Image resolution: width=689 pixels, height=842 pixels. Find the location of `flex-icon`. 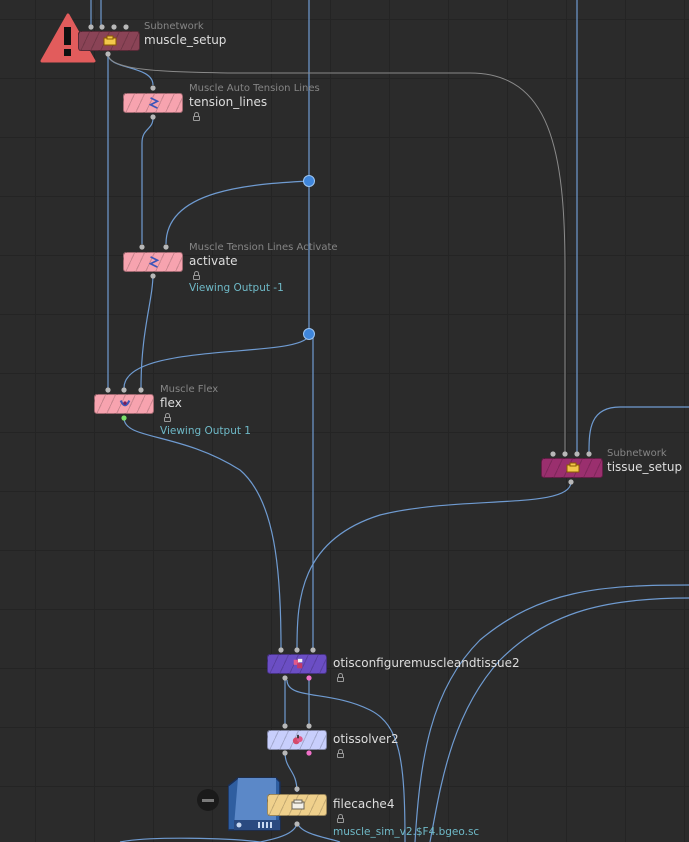

flex-icon is located at coordinates (125, 403).